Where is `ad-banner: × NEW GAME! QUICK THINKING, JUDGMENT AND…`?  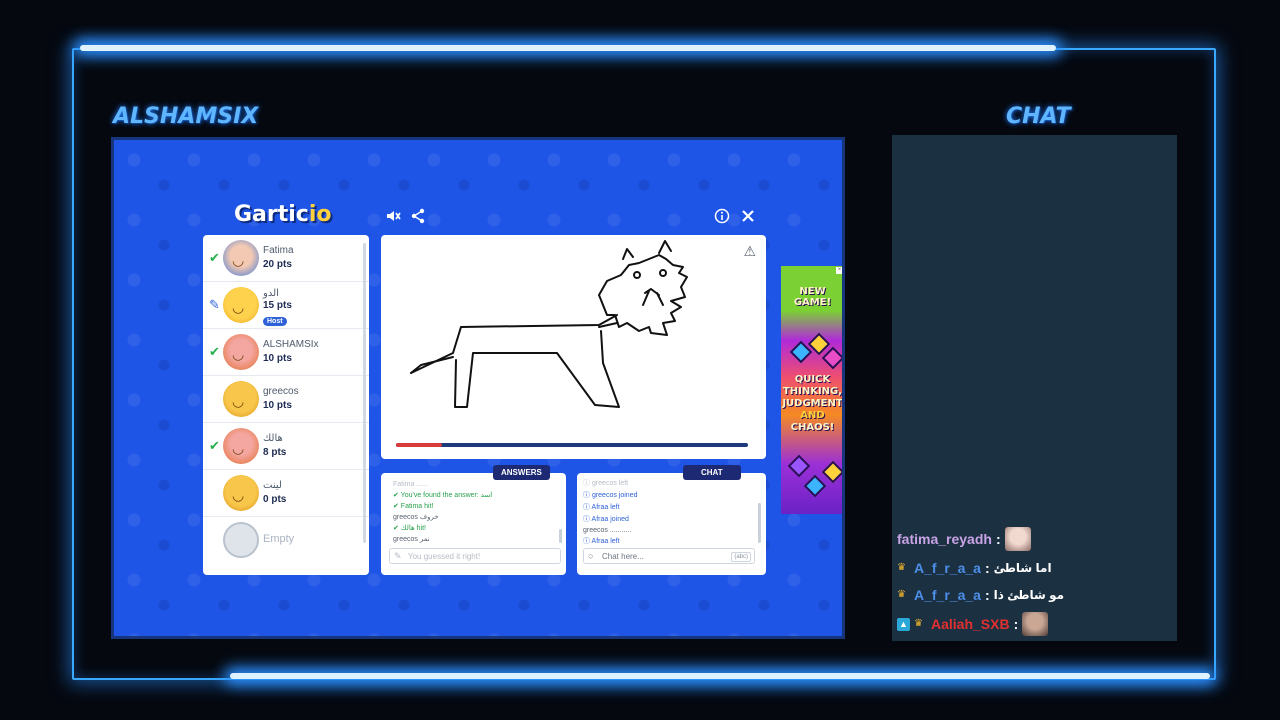 ad-banner: × NEW GAME! QUICK THINKING, JUDGMENT AND… is located at coordinates (812, 390).